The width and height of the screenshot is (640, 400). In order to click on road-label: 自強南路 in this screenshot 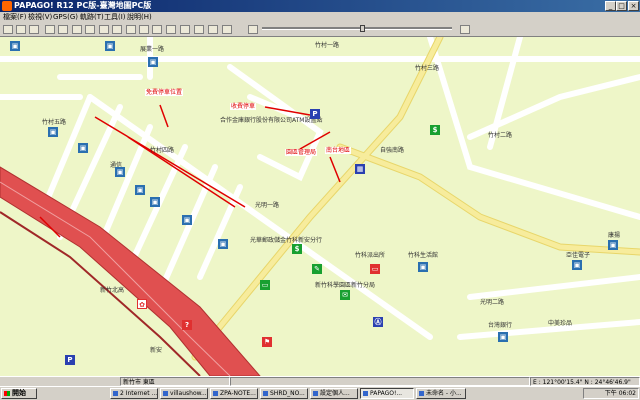, I will do `click(392, 150)`.